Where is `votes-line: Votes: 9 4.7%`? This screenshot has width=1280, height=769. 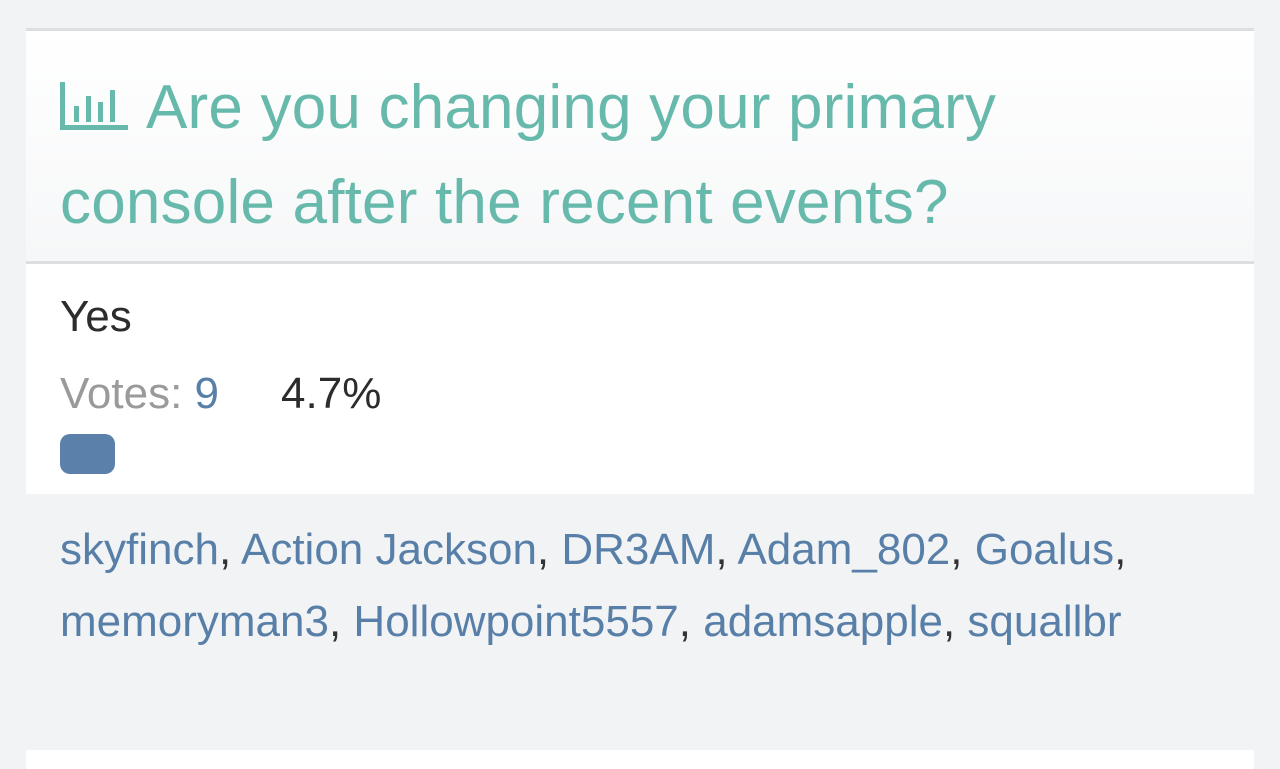
votes-line: Votes: 9 4.7% is located at coordinates (220, 394).